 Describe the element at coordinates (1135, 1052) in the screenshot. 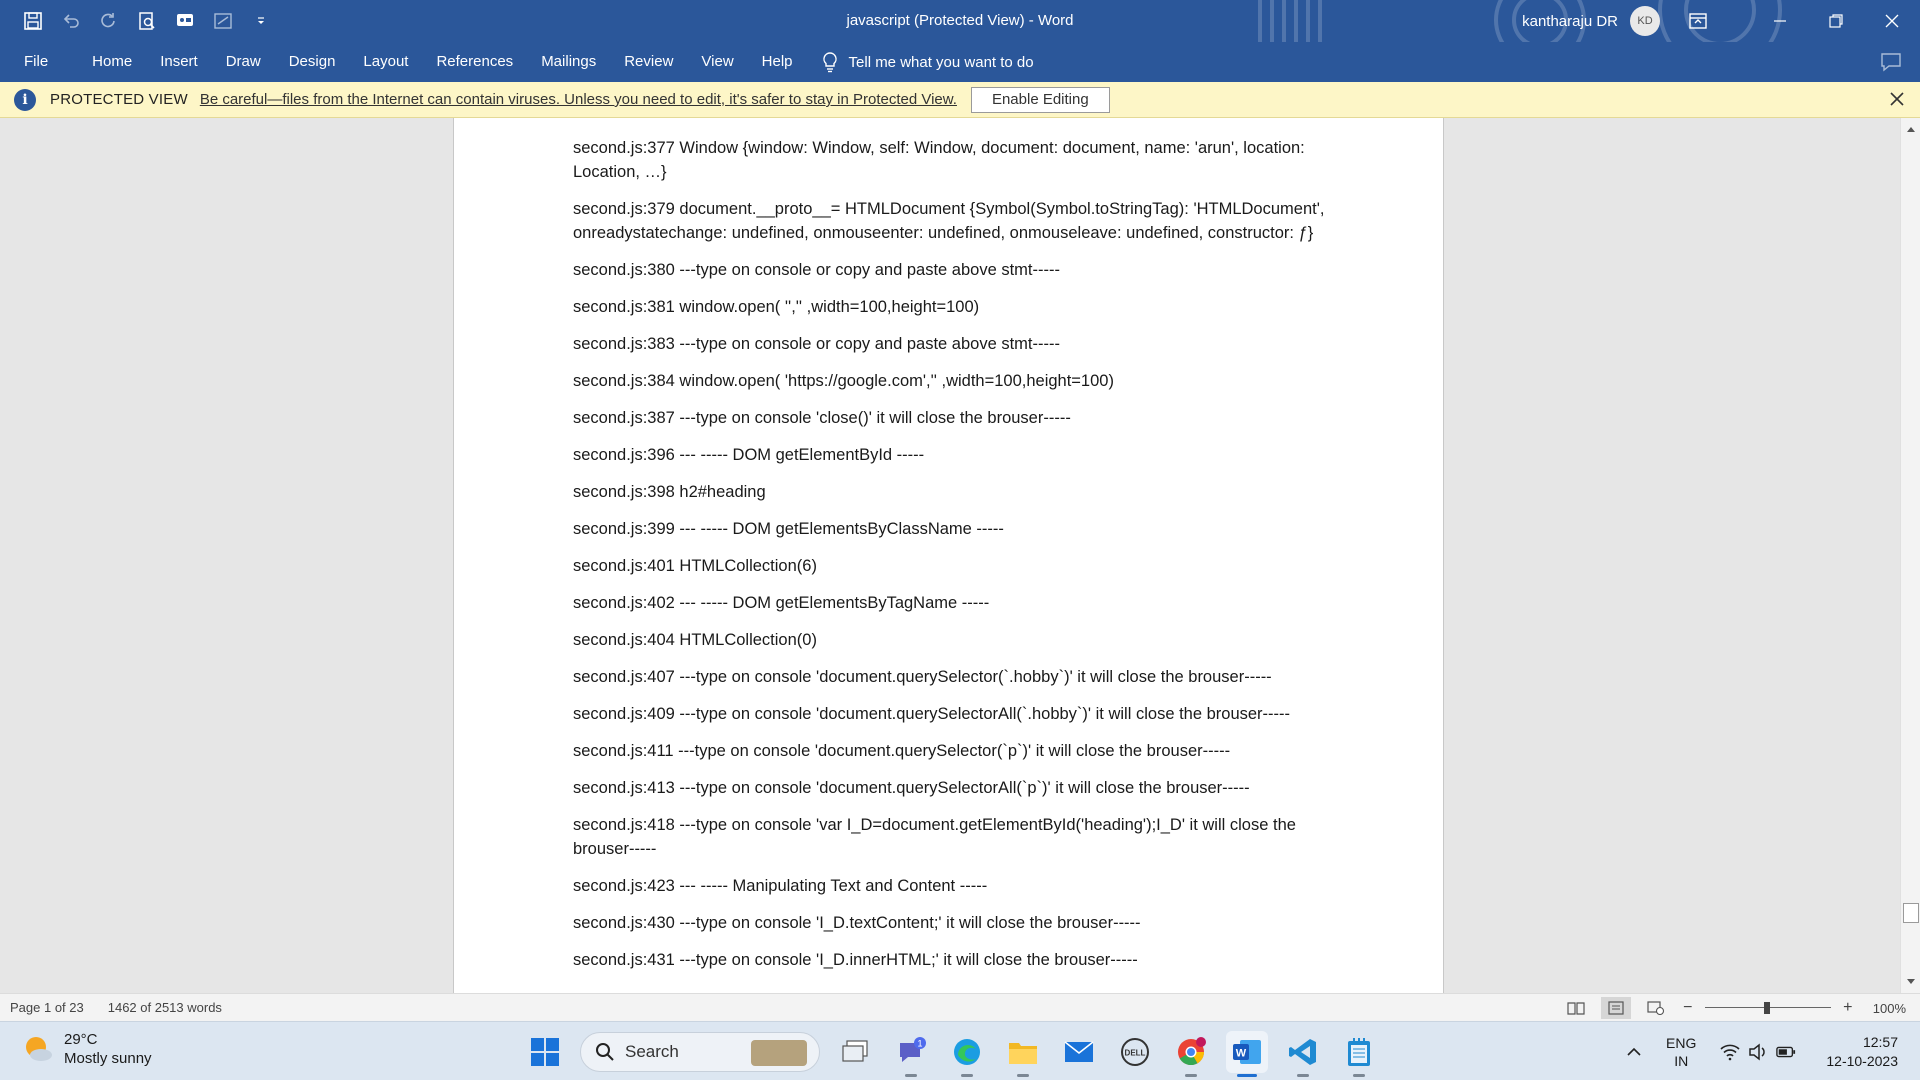

I see `dell-icon: DELL` at that location.